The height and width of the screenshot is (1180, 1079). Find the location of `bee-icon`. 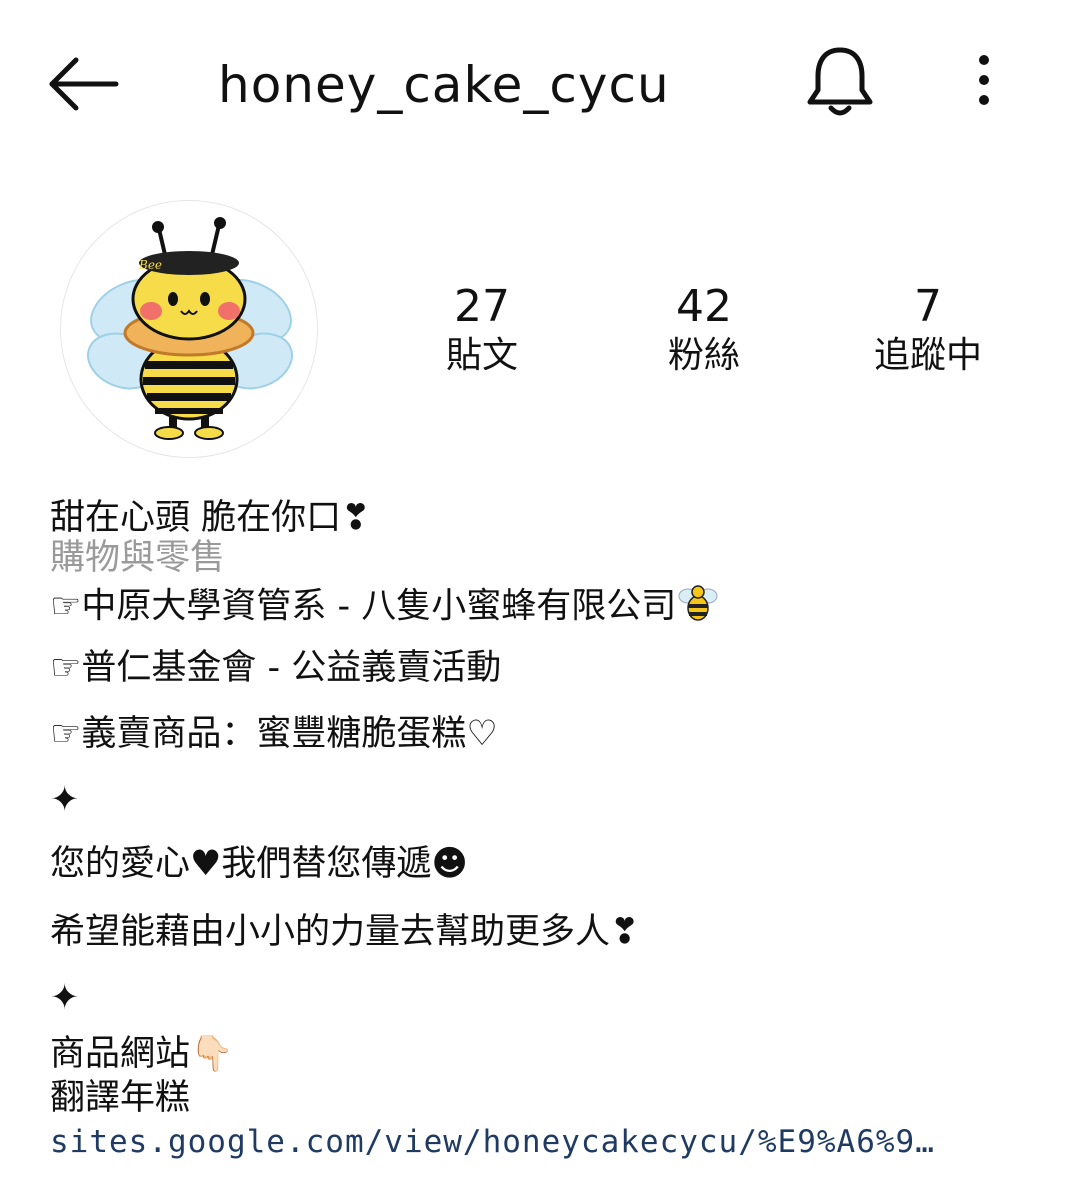

bee-icon is located at coordinates (698, 607).